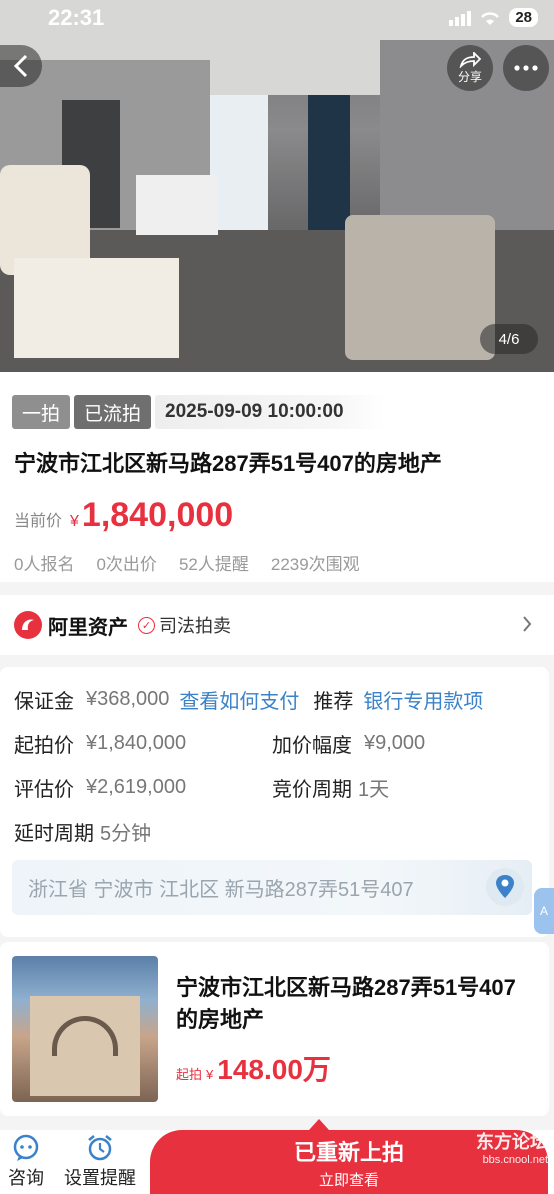 Image resolution: width=554 pixels, height=1194 pixels. Describe the element at coordinates (527, 624) in the screenshot. I see `chevron-right-icon` at that location.